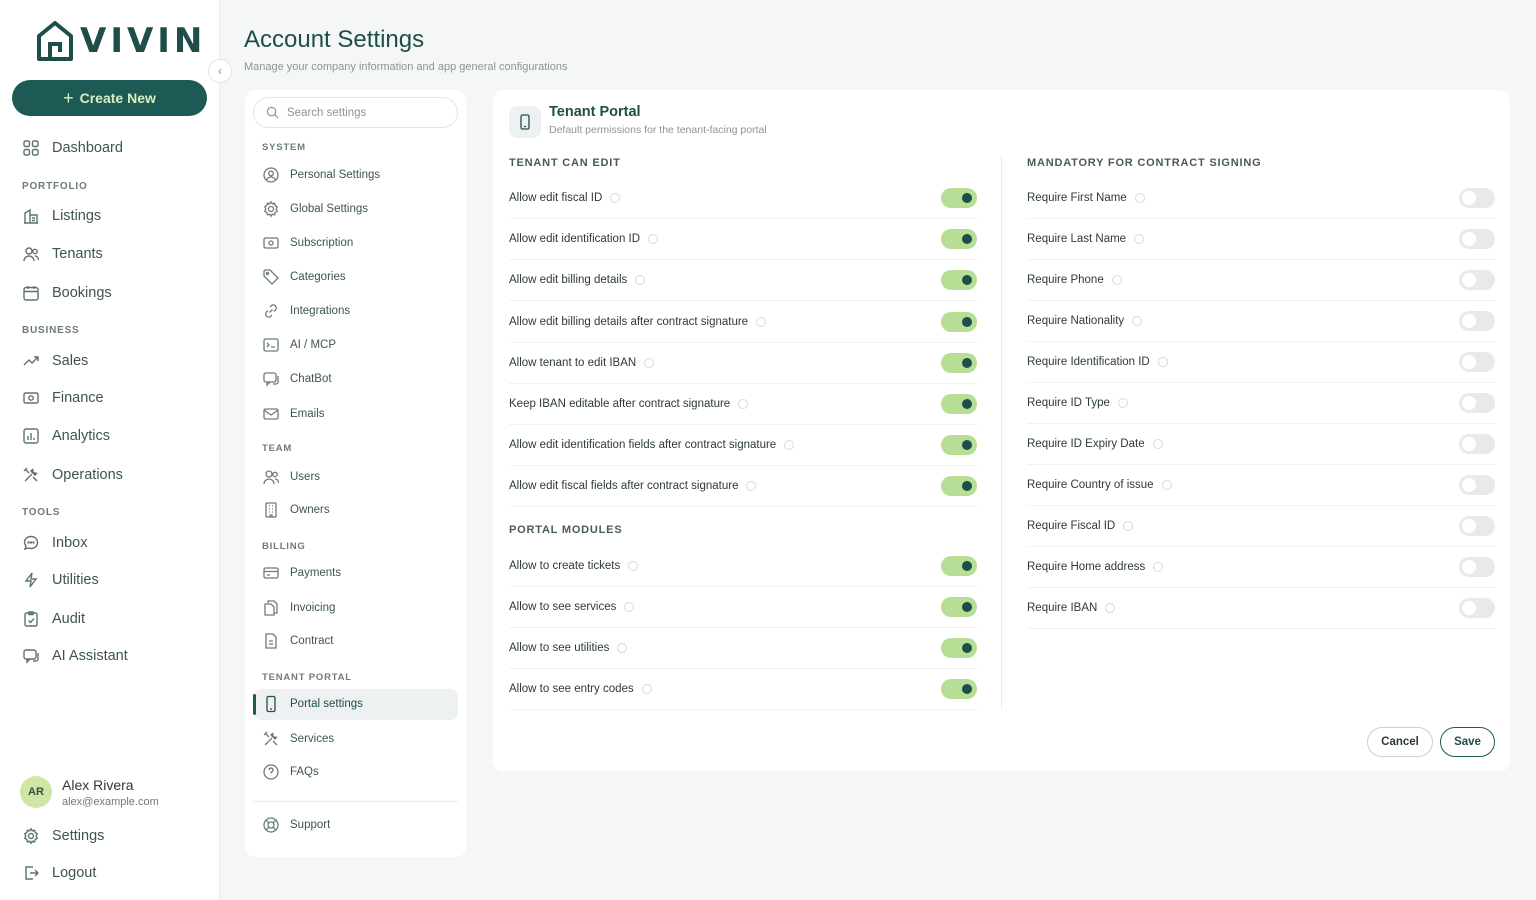  What do you see at coordinates (572, 607) in the screenshot?
I see `setting-label: Allow to see services` at bounding box center [572, 607].